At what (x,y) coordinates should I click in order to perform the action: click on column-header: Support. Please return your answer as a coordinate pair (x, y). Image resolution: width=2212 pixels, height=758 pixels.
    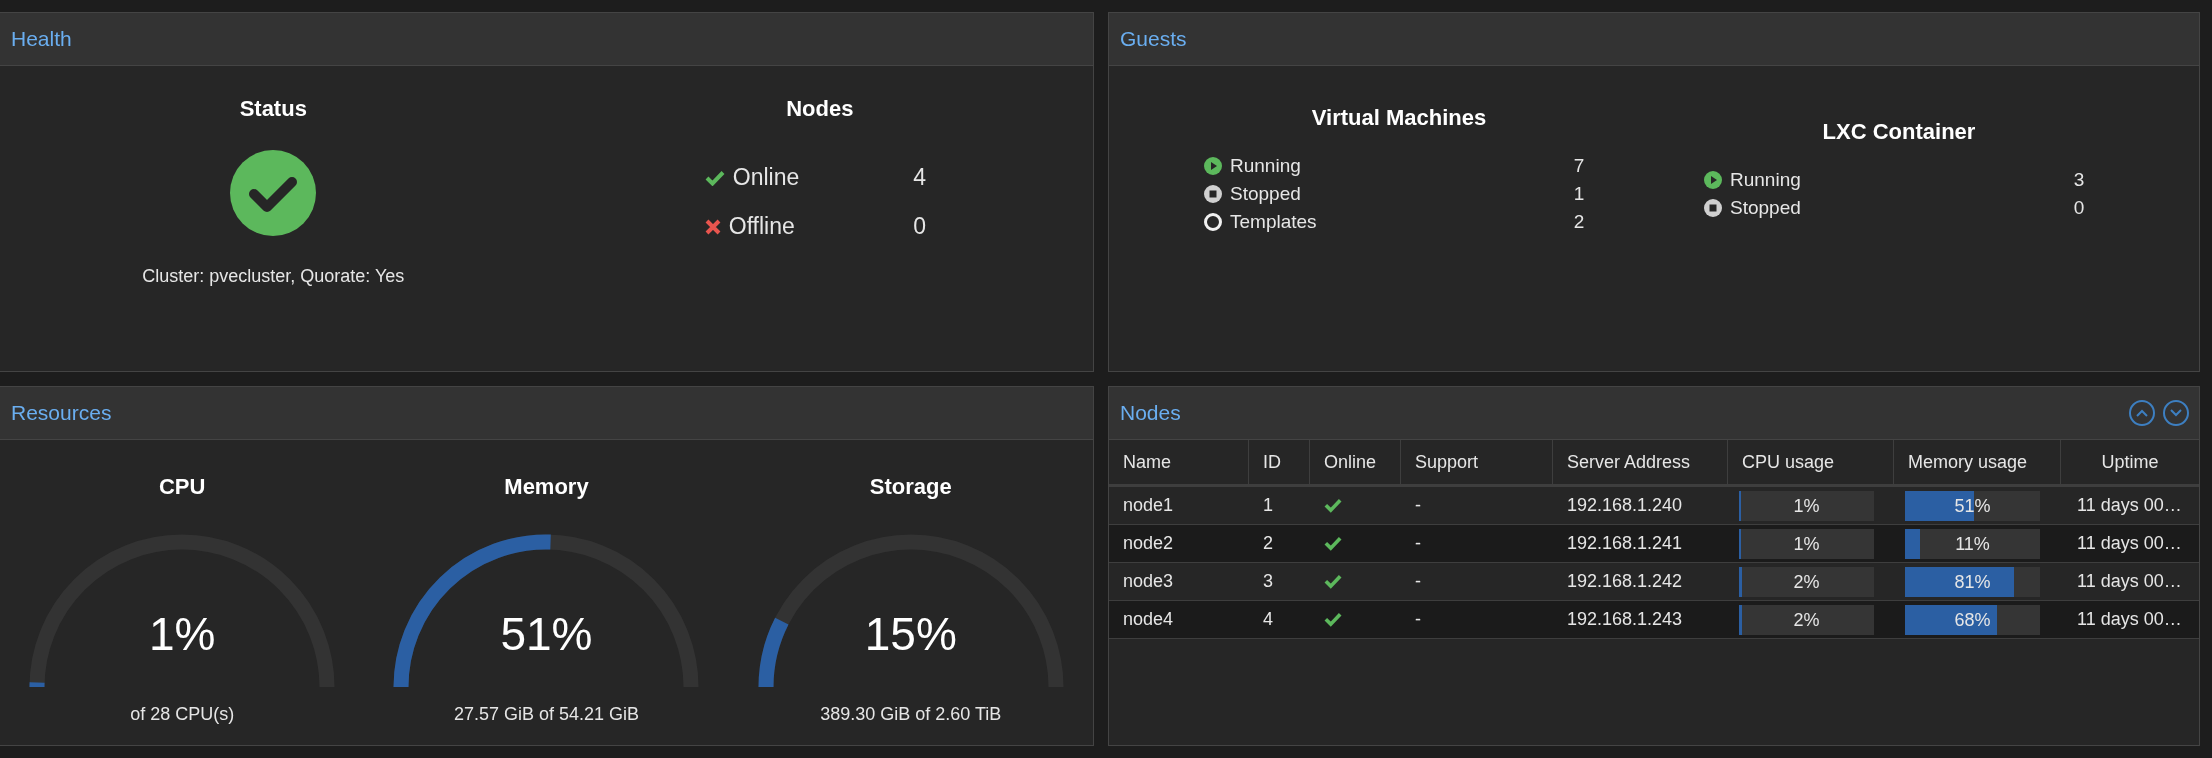
    Looking at the image, I should click on (1477, 462).